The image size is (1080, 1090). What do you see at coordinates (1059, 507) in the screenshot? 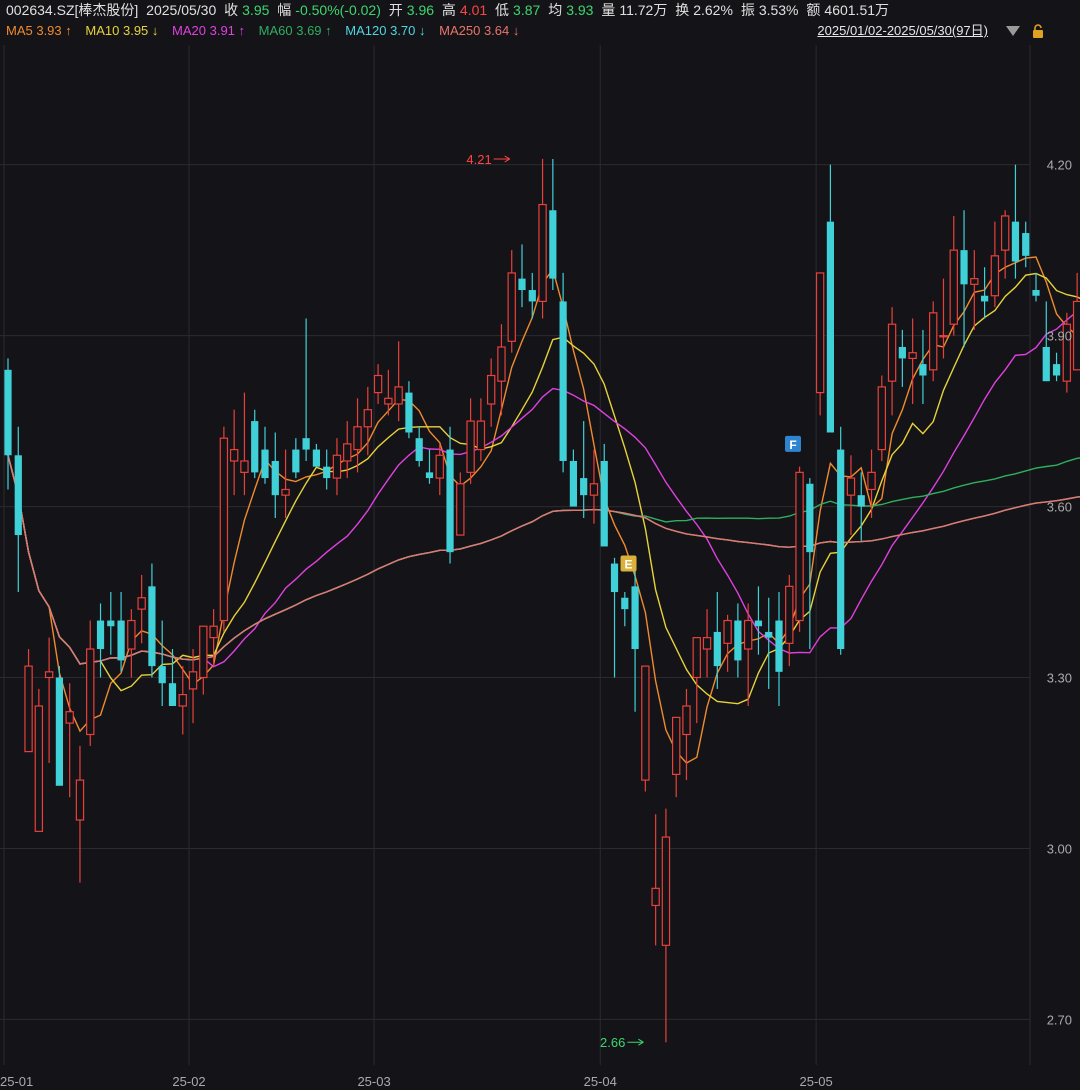
I see `y-tick-label: 3.60` at bounding box center [1059, 507].